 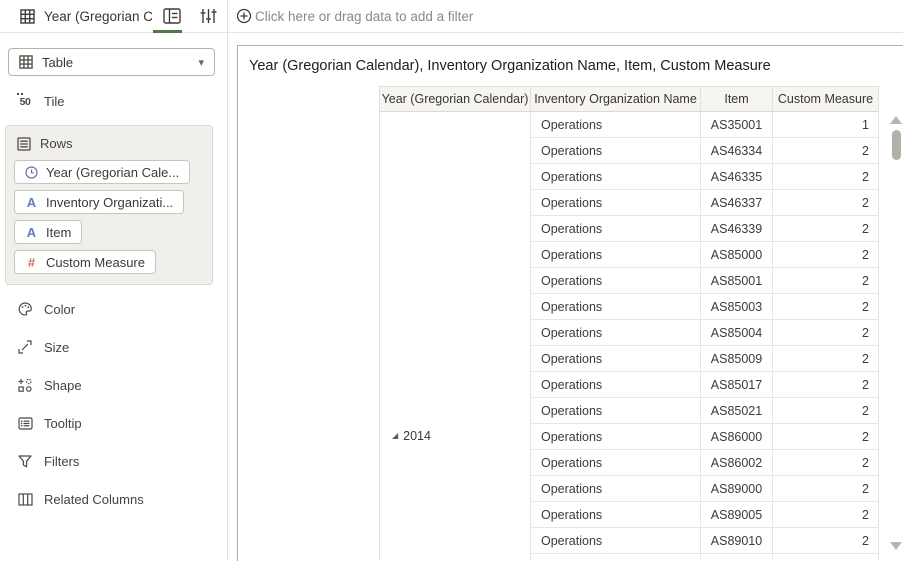 What do you see at coordinates (737, 203) in the screenshot?
I see `table-cell-item: AS46337` at bounding box center [737, 203].